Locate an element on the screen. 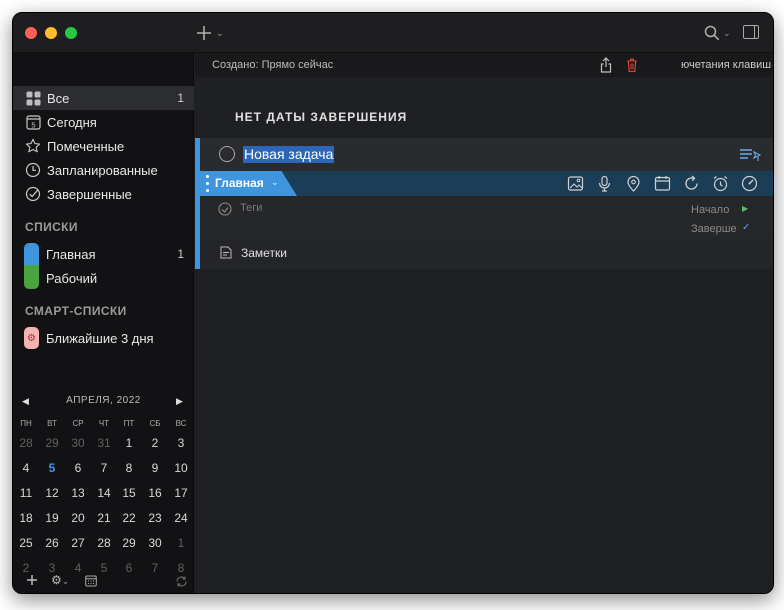  calendar-day: 15 is located at coordinates (129, 493).